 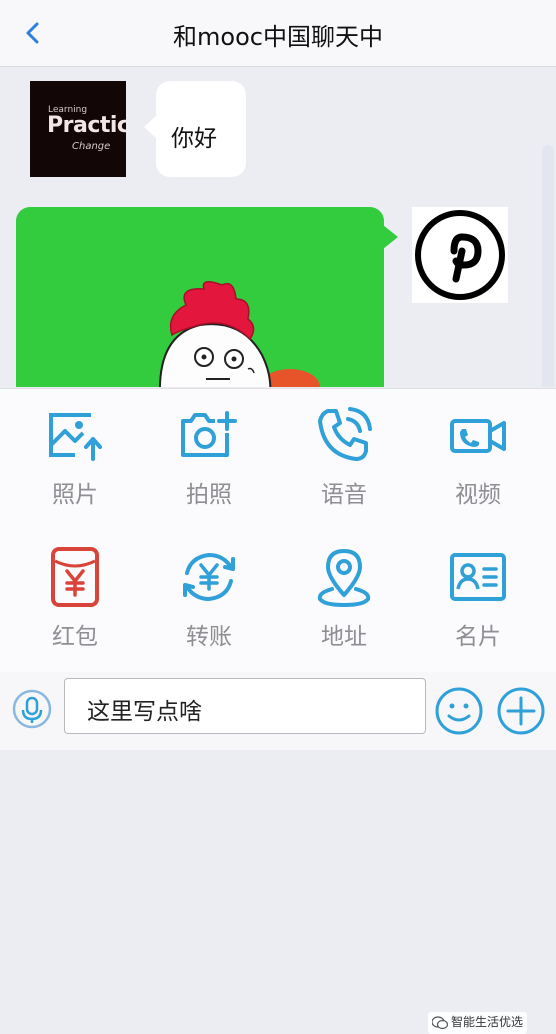 I want to click on avatar-text-change: Change, so click(x=91, y=146).